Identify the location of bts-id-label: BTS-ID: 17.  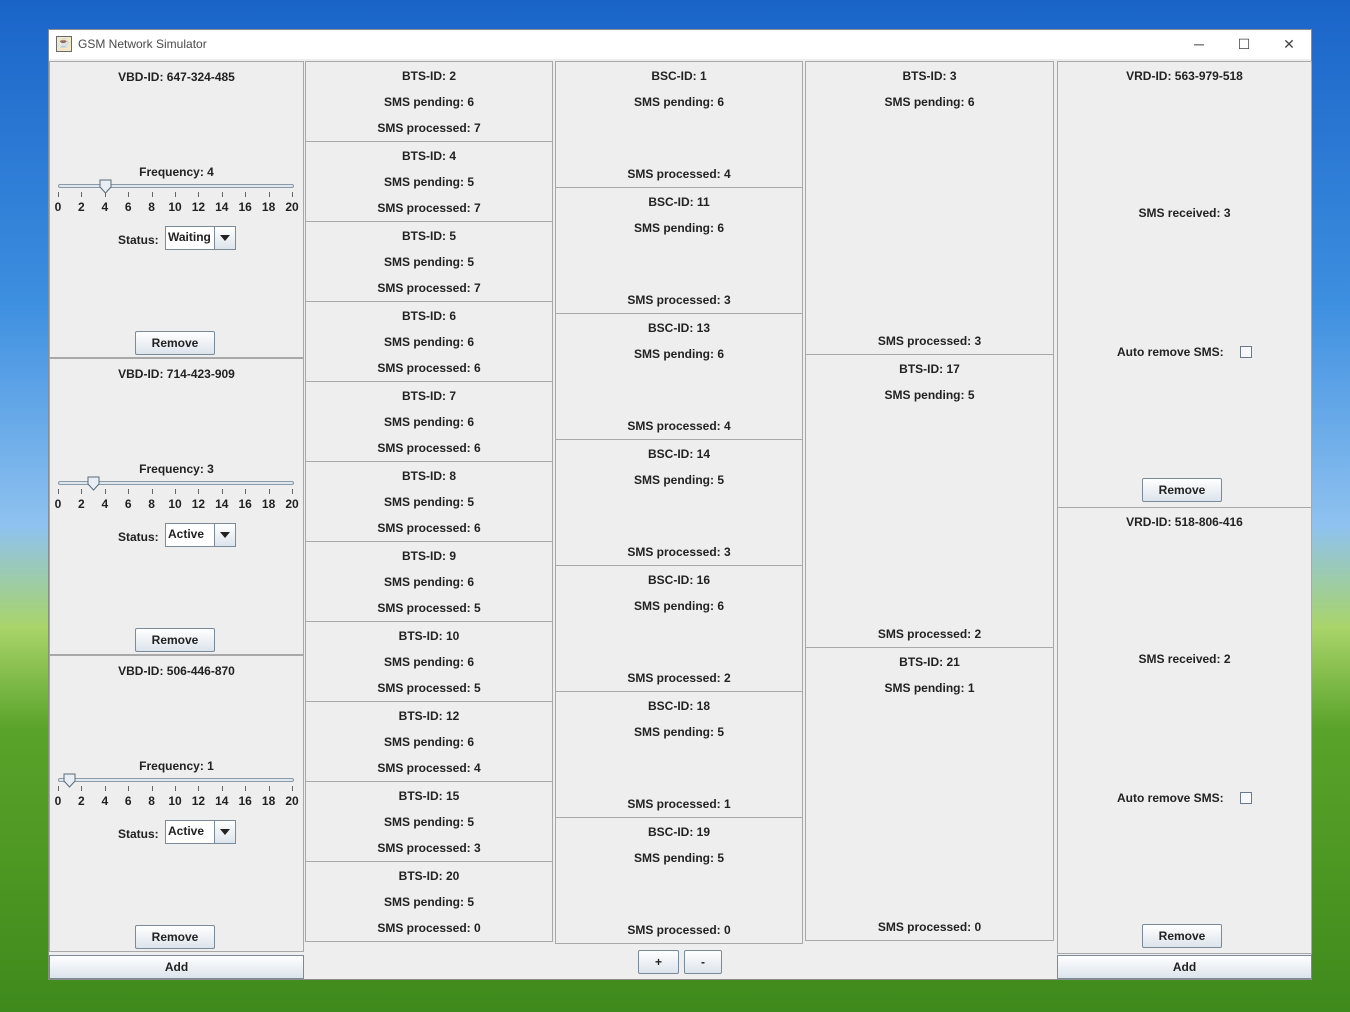
(929, 369).